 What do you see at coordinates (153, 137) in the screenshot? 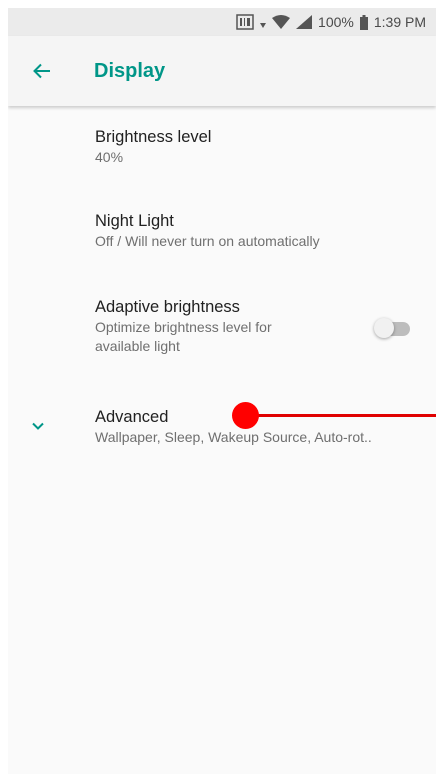
I see `brightness-level-title: Brightness level` at bounding box center [153, 137].